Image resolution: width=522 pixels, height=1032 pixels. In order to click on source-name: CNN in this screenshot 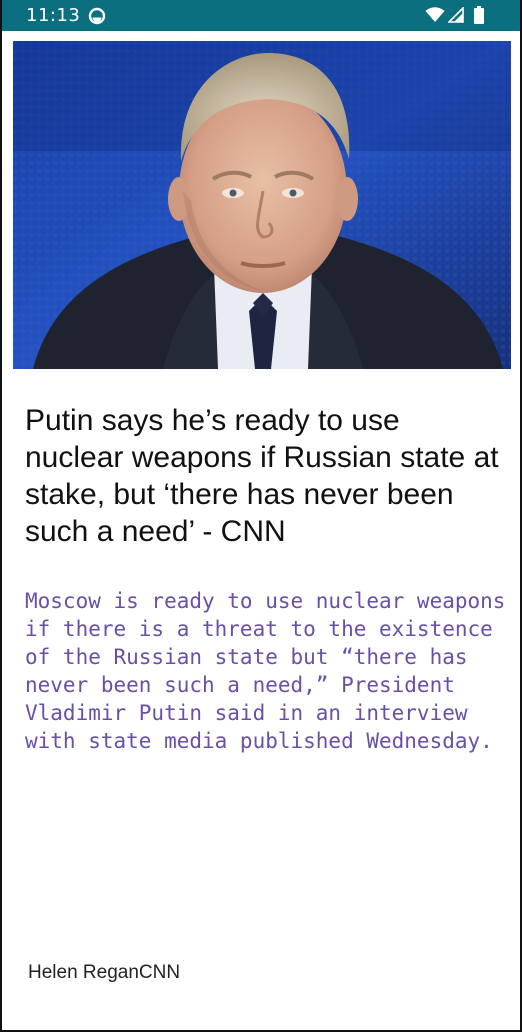, I will do `click(159, 972)`.